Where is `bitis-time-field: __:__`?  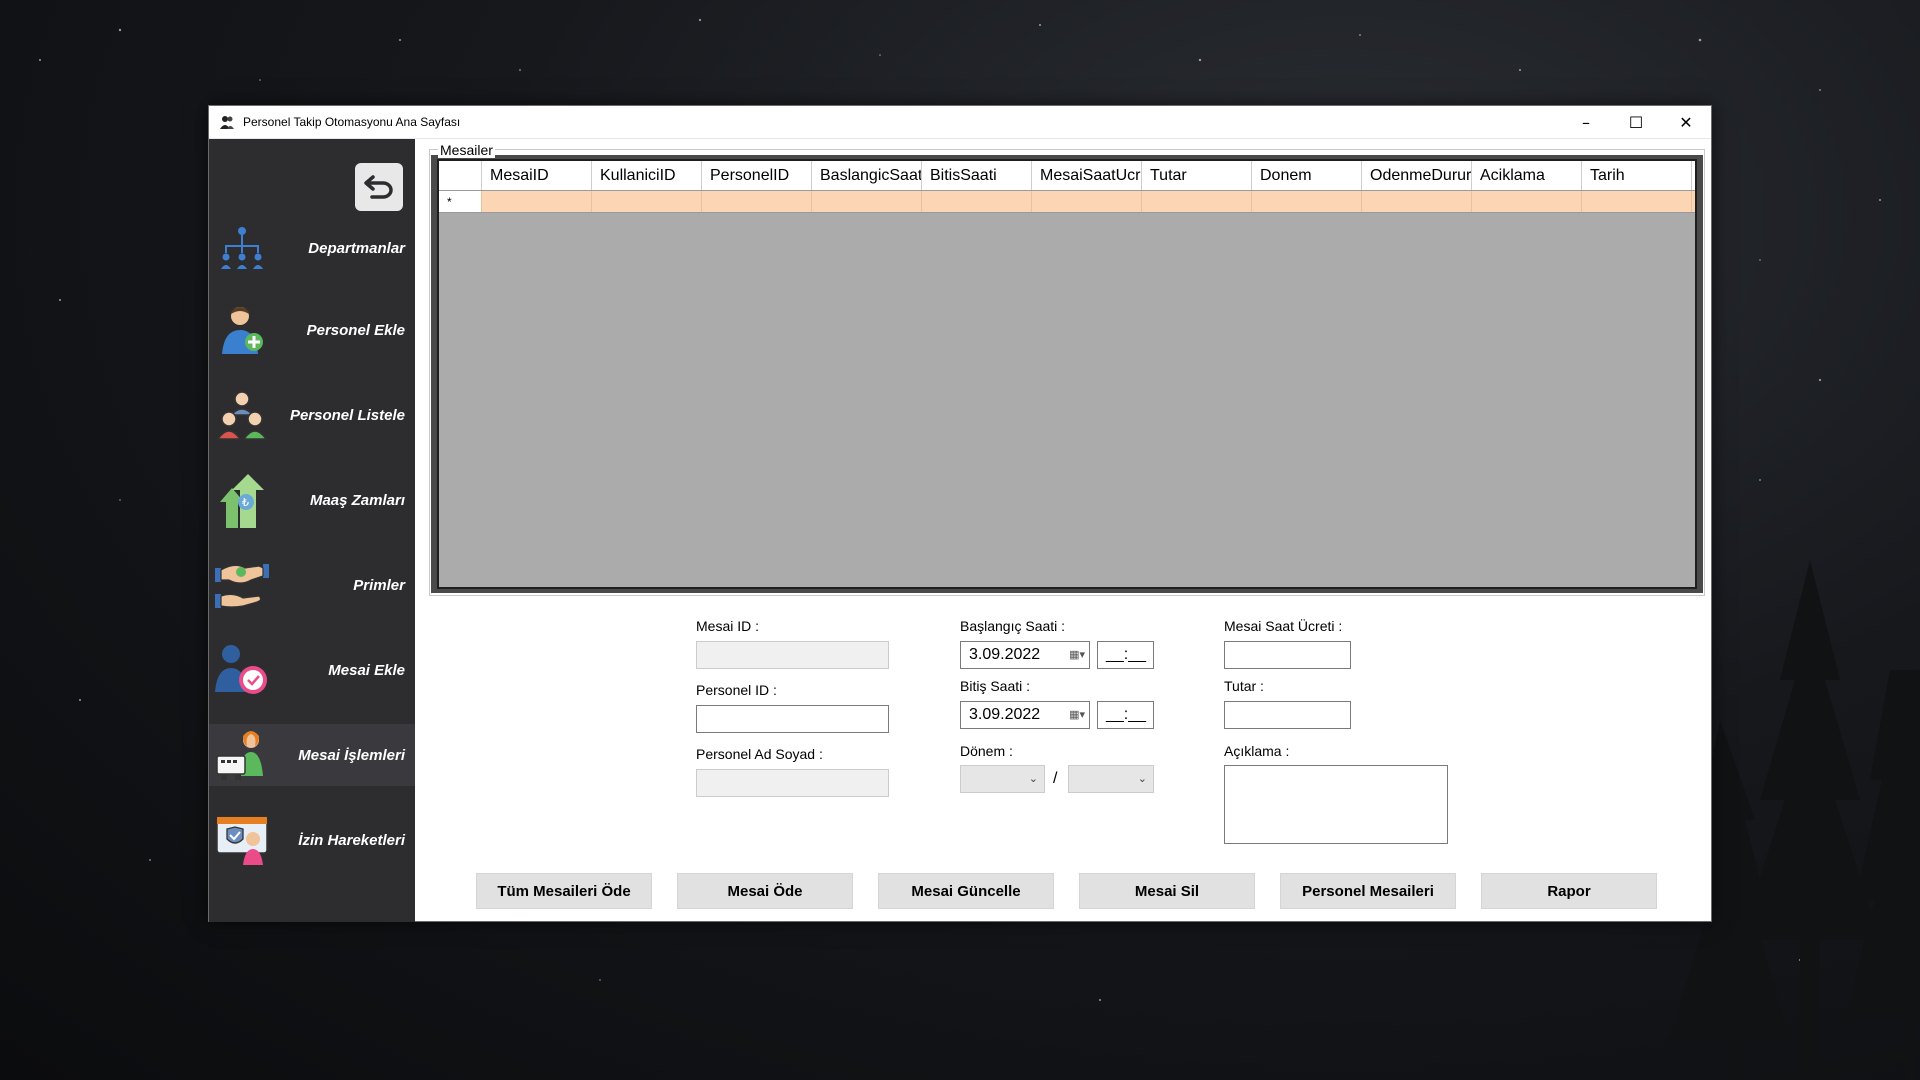 bitis-time-field: __:__ is located at coordinates (1125, 715).